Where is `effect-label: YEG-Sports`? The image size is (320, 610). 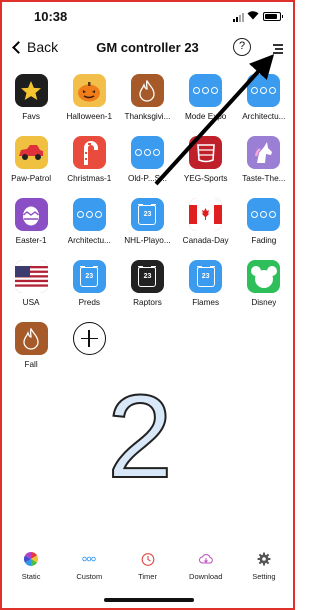 effect-label: YEG-Sports is located at coordinates (205, 178).